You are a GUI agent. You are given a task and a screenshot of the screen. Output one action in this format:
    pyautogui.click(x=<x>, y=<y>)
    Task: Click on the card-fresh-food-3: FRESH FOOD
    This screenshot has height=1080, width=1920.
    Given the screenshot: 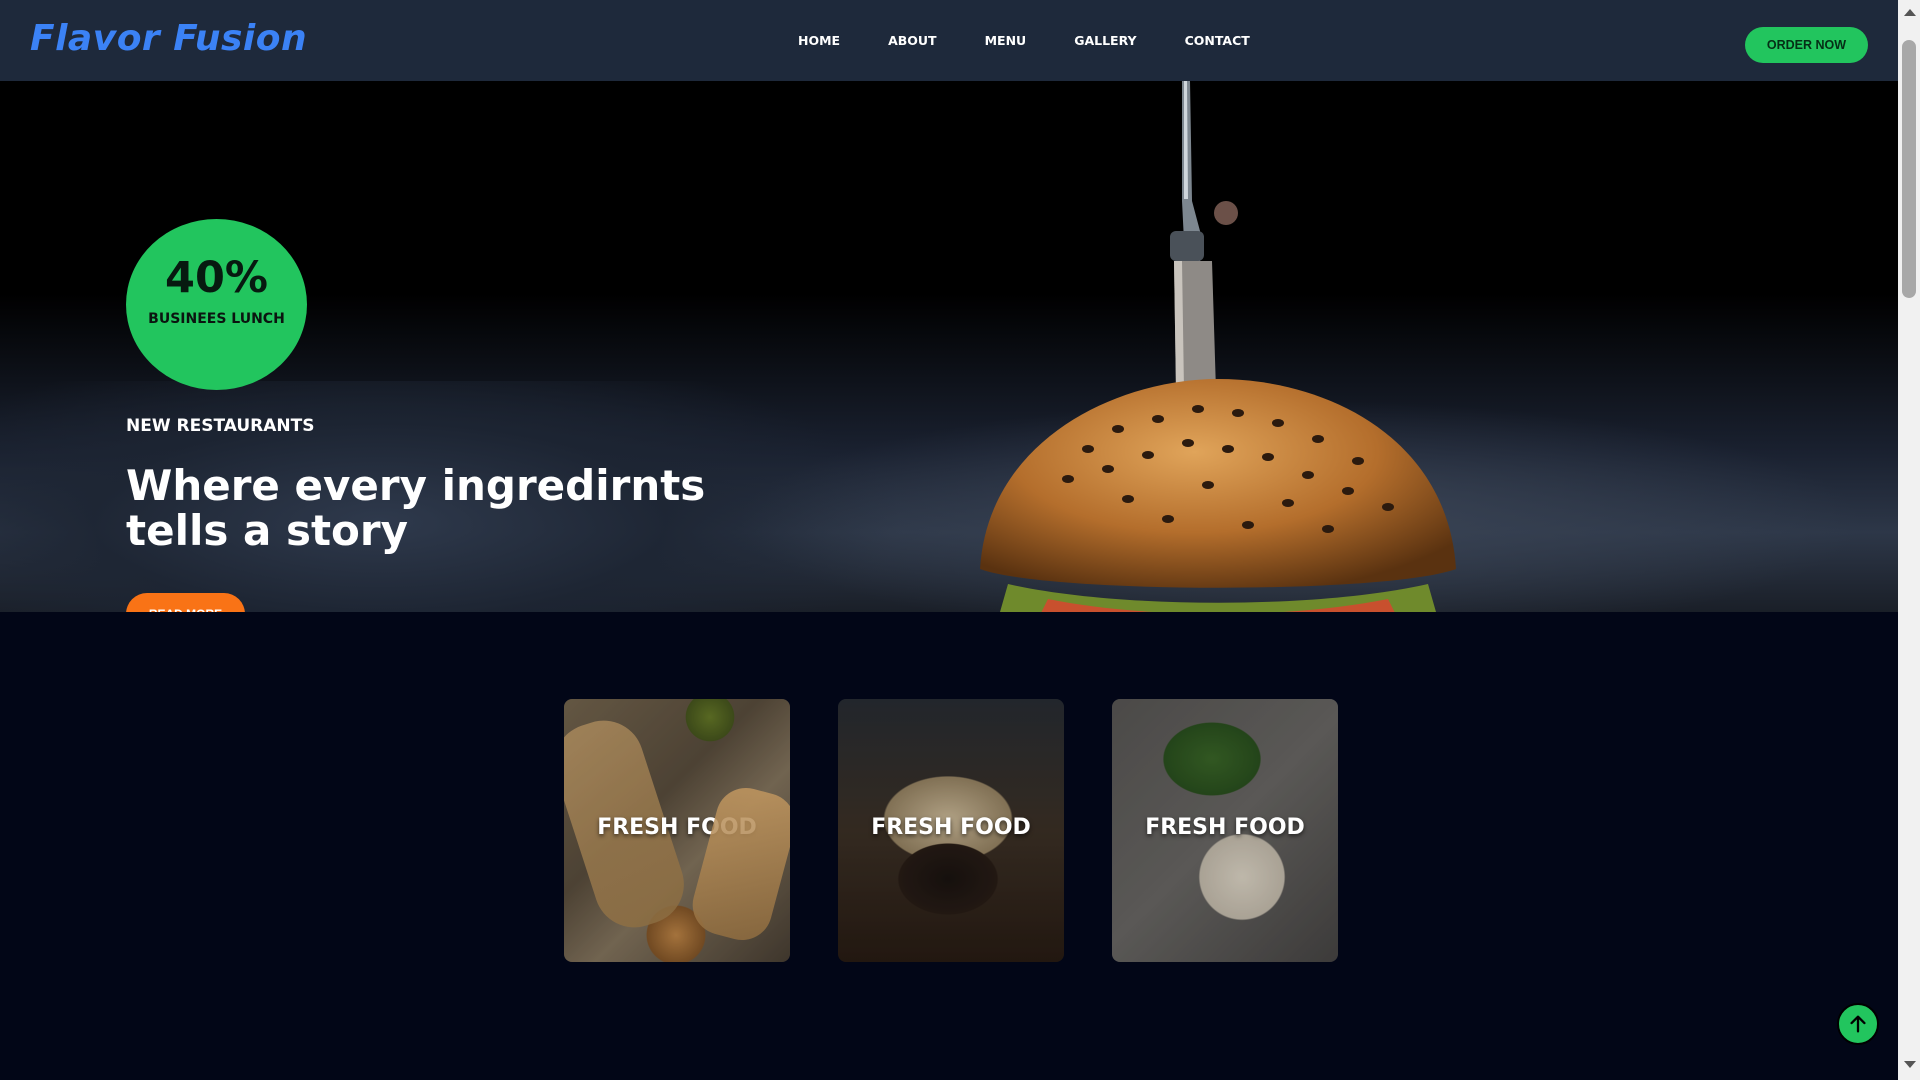 What is the action you would take?
    pyautogui.click(x=1225, y=830)
    